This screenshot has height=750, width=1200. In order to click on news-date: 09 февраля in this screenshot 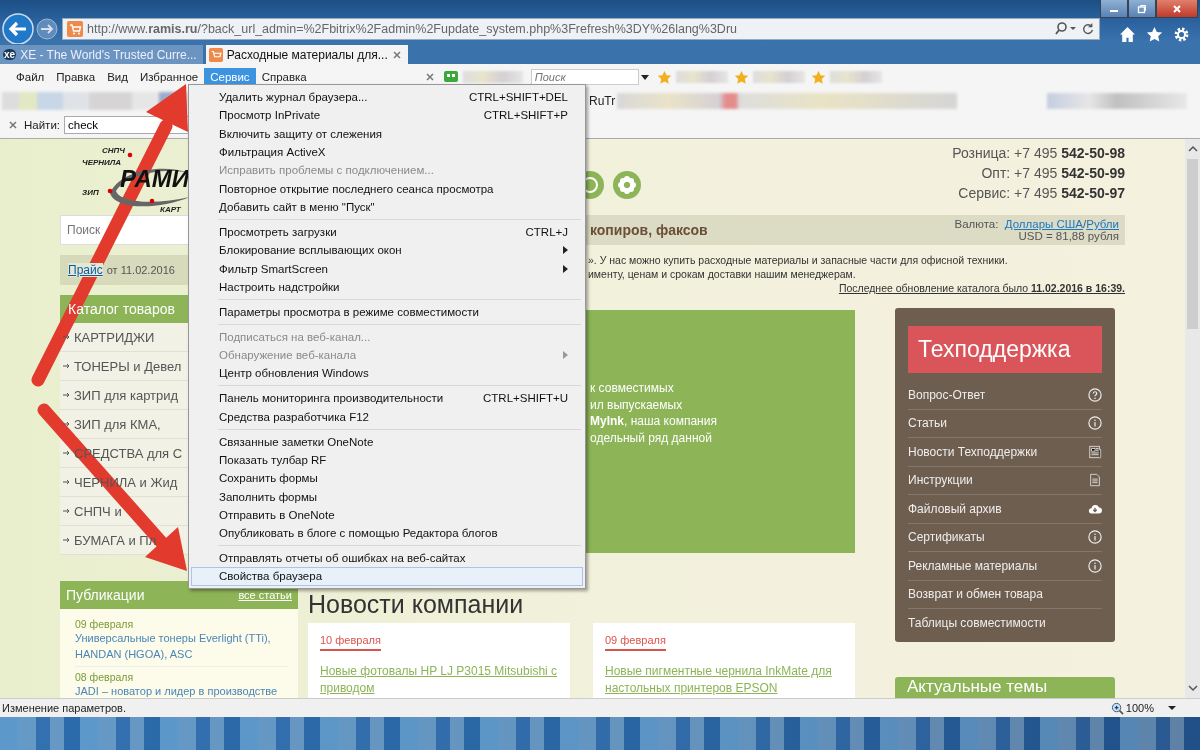, I will do `click(635, 642)`.